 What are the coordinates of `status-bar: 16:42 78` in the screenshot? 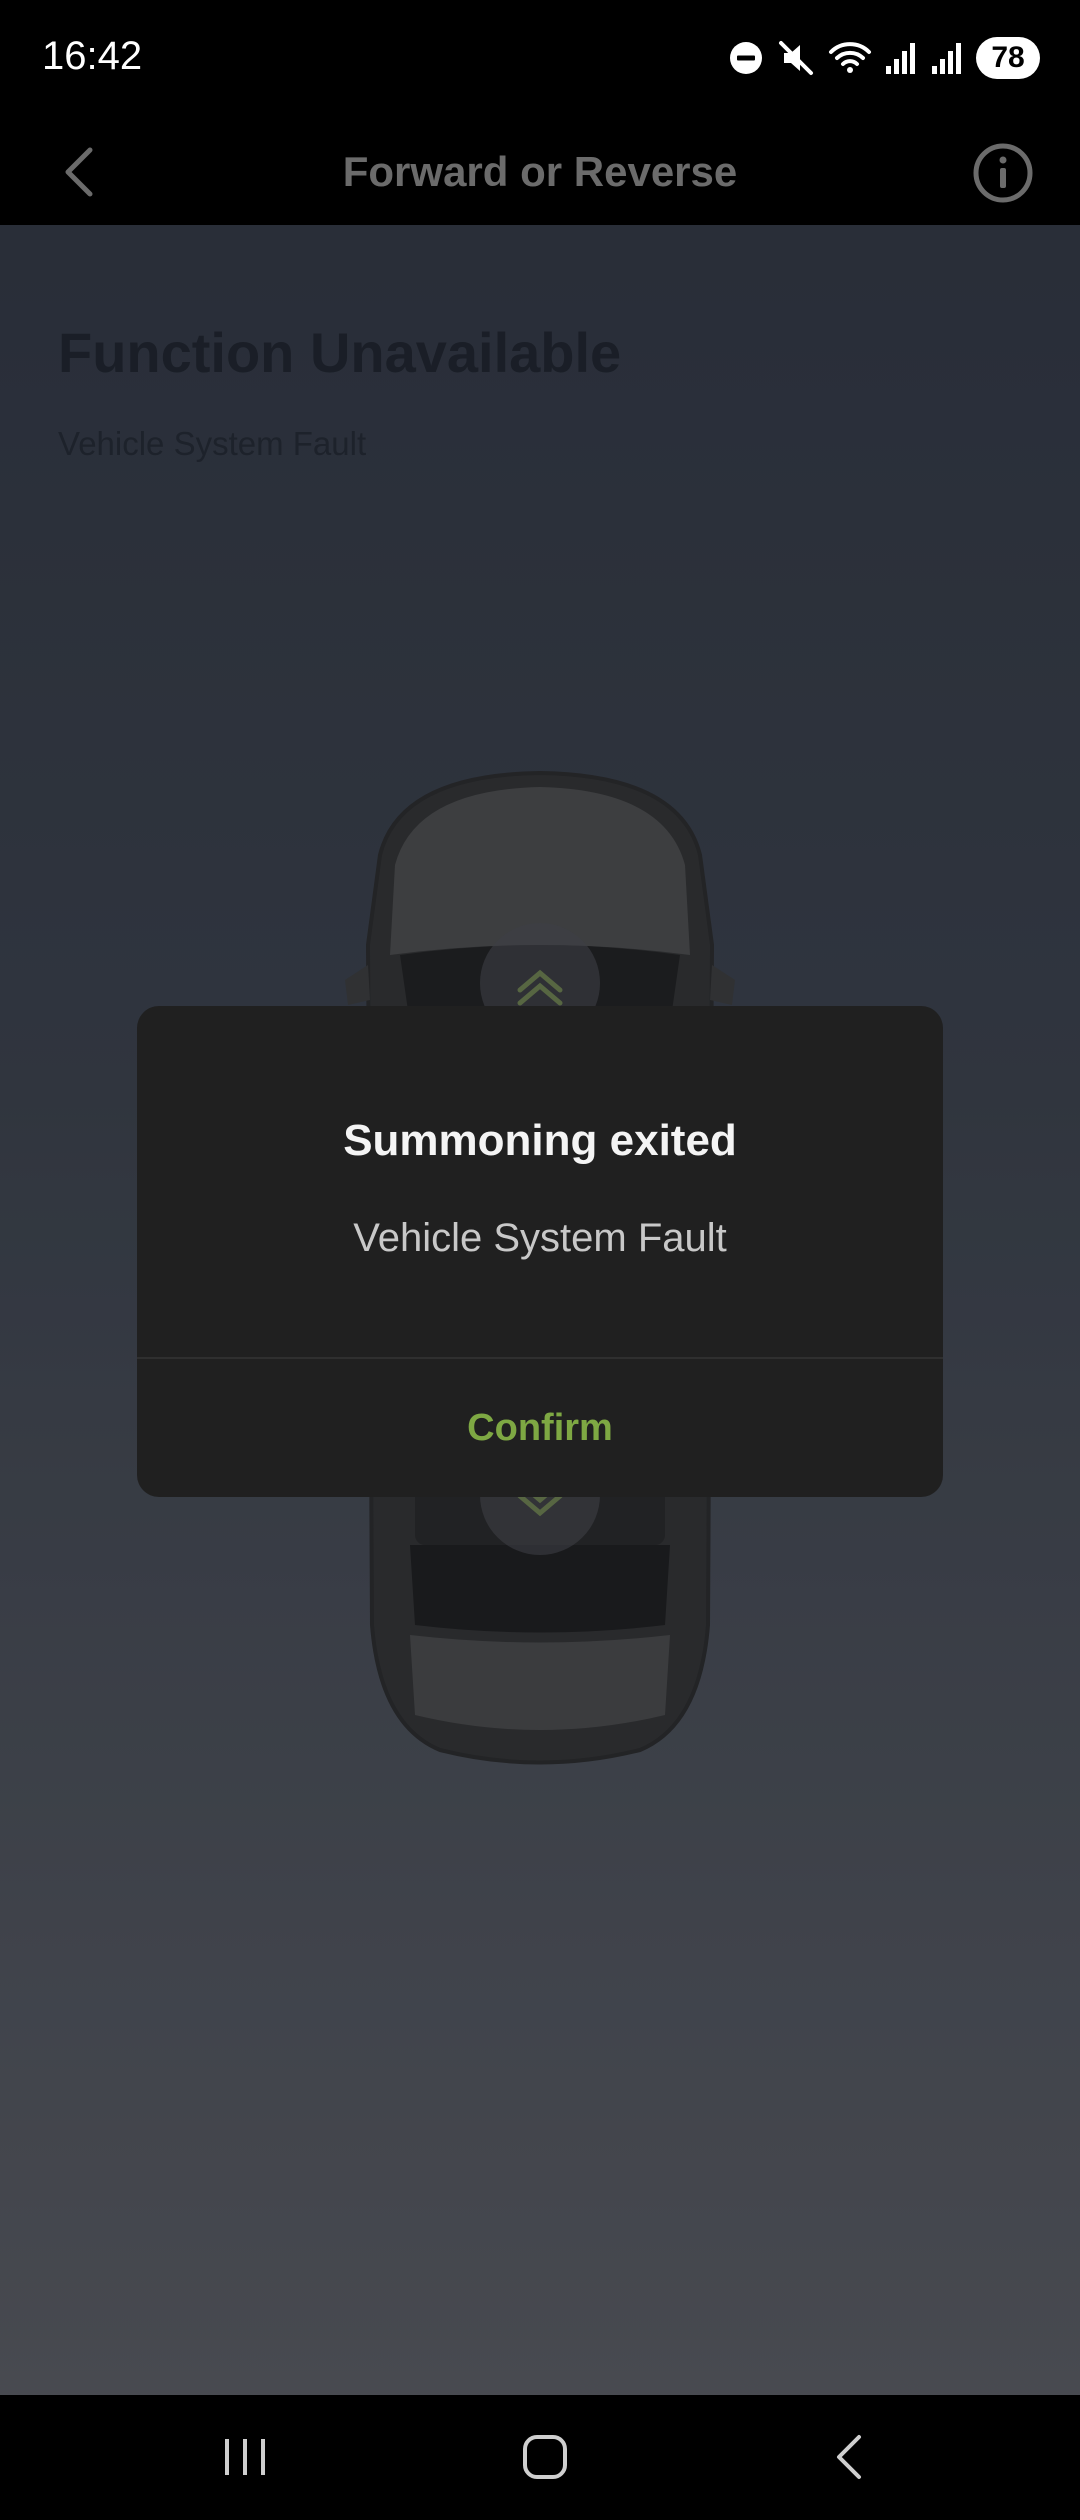 It's located at (540, 60).